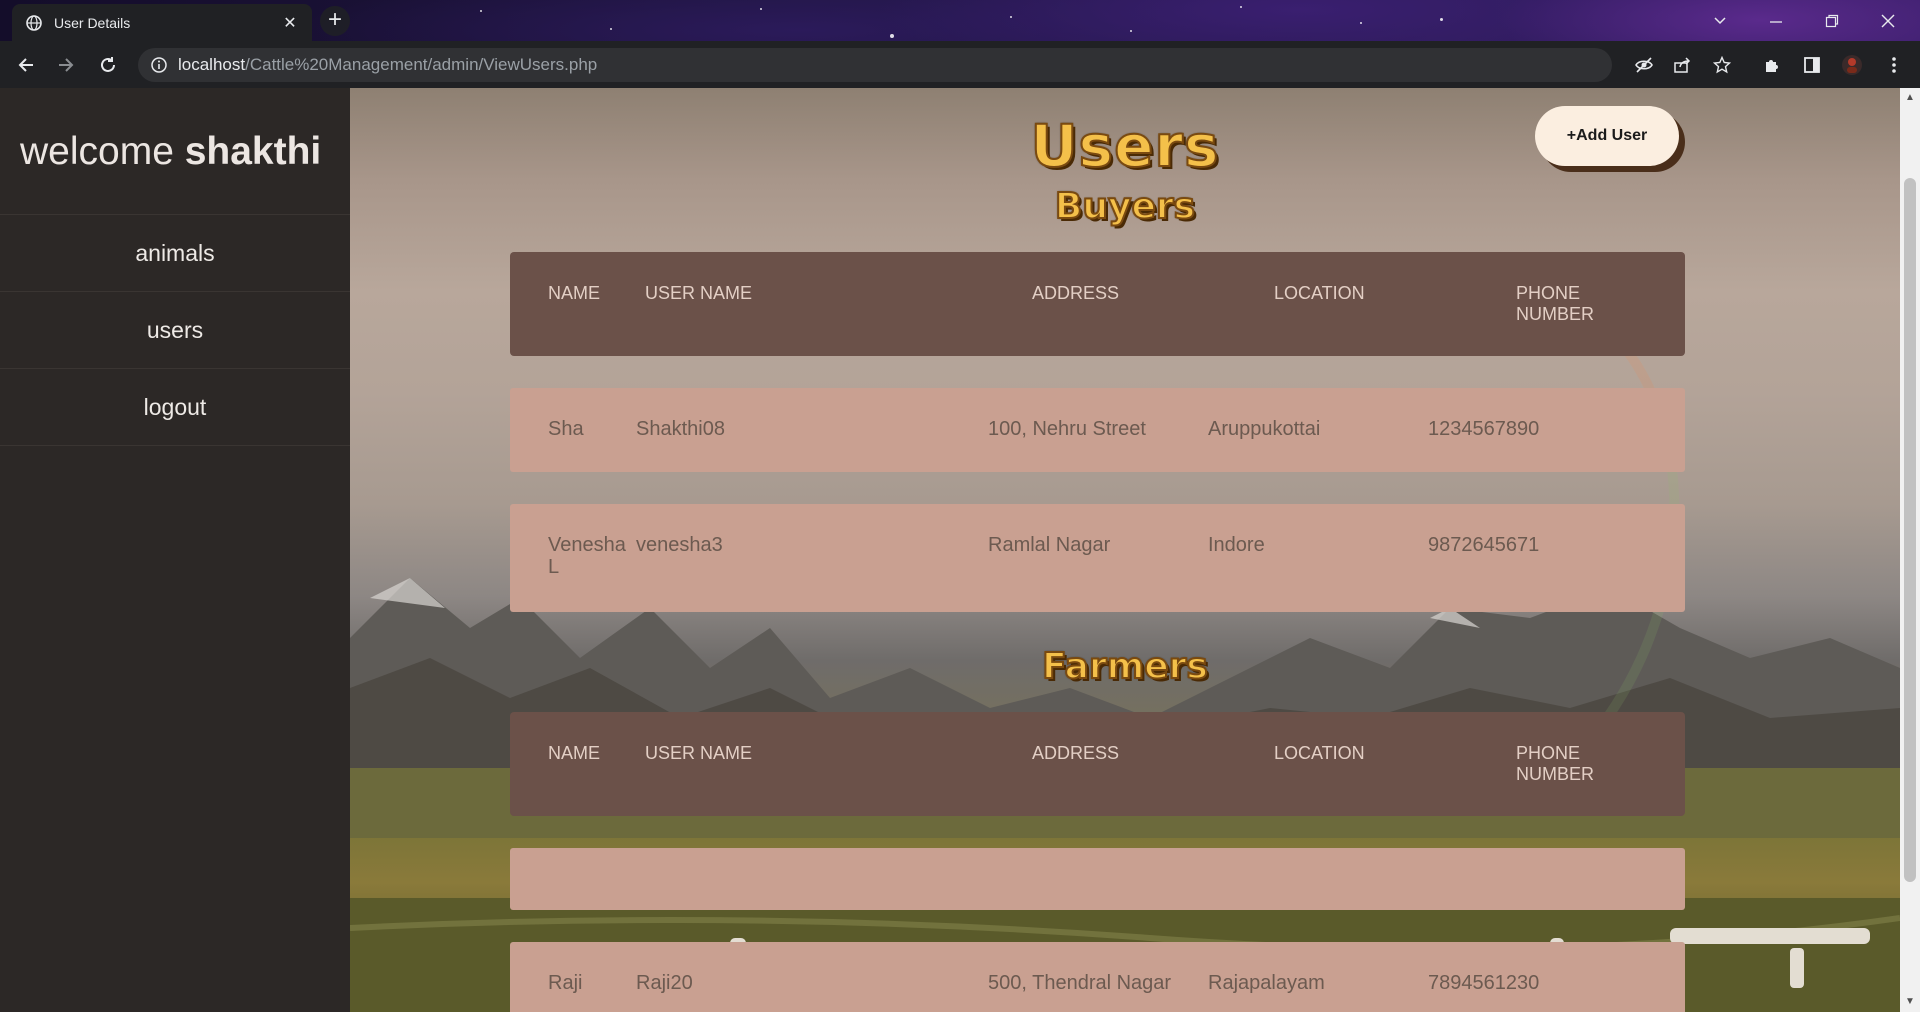  Describe the element at coordinates (253, 151) in the screenshot. I see `username: shakthi` at that location.